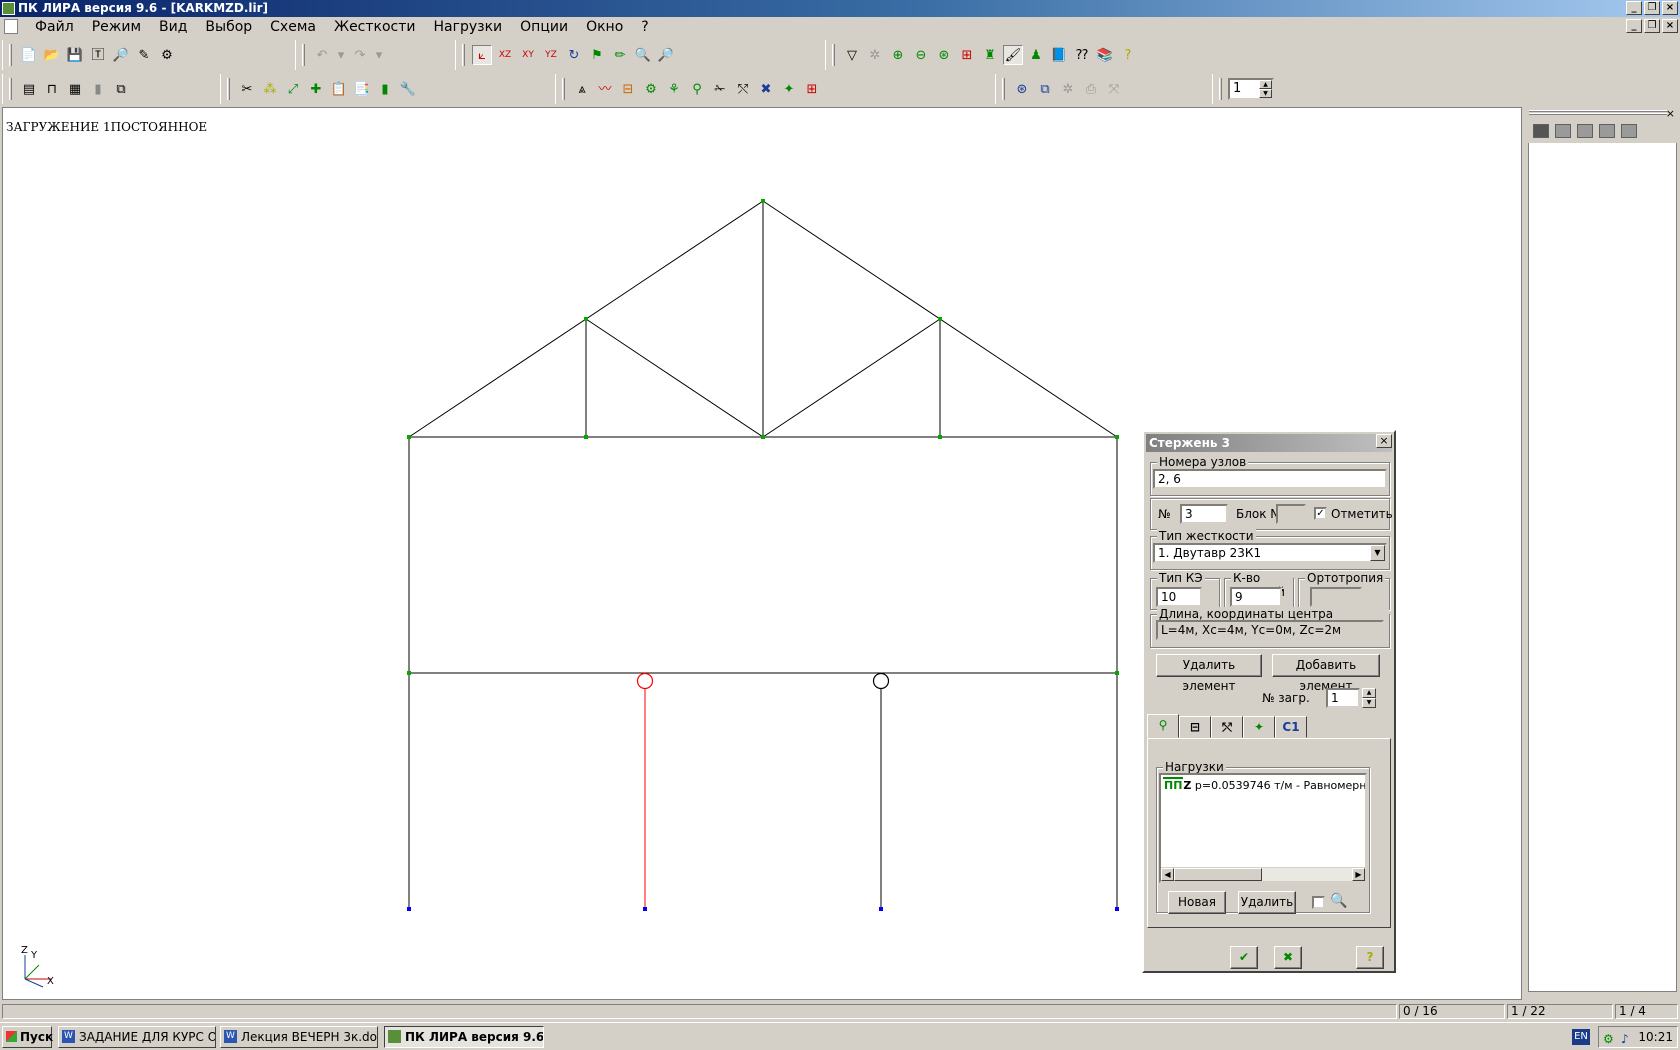 This screenshot has height=1050, width=1680. I want to click on paste-icon: 📋, so click(339, 89).